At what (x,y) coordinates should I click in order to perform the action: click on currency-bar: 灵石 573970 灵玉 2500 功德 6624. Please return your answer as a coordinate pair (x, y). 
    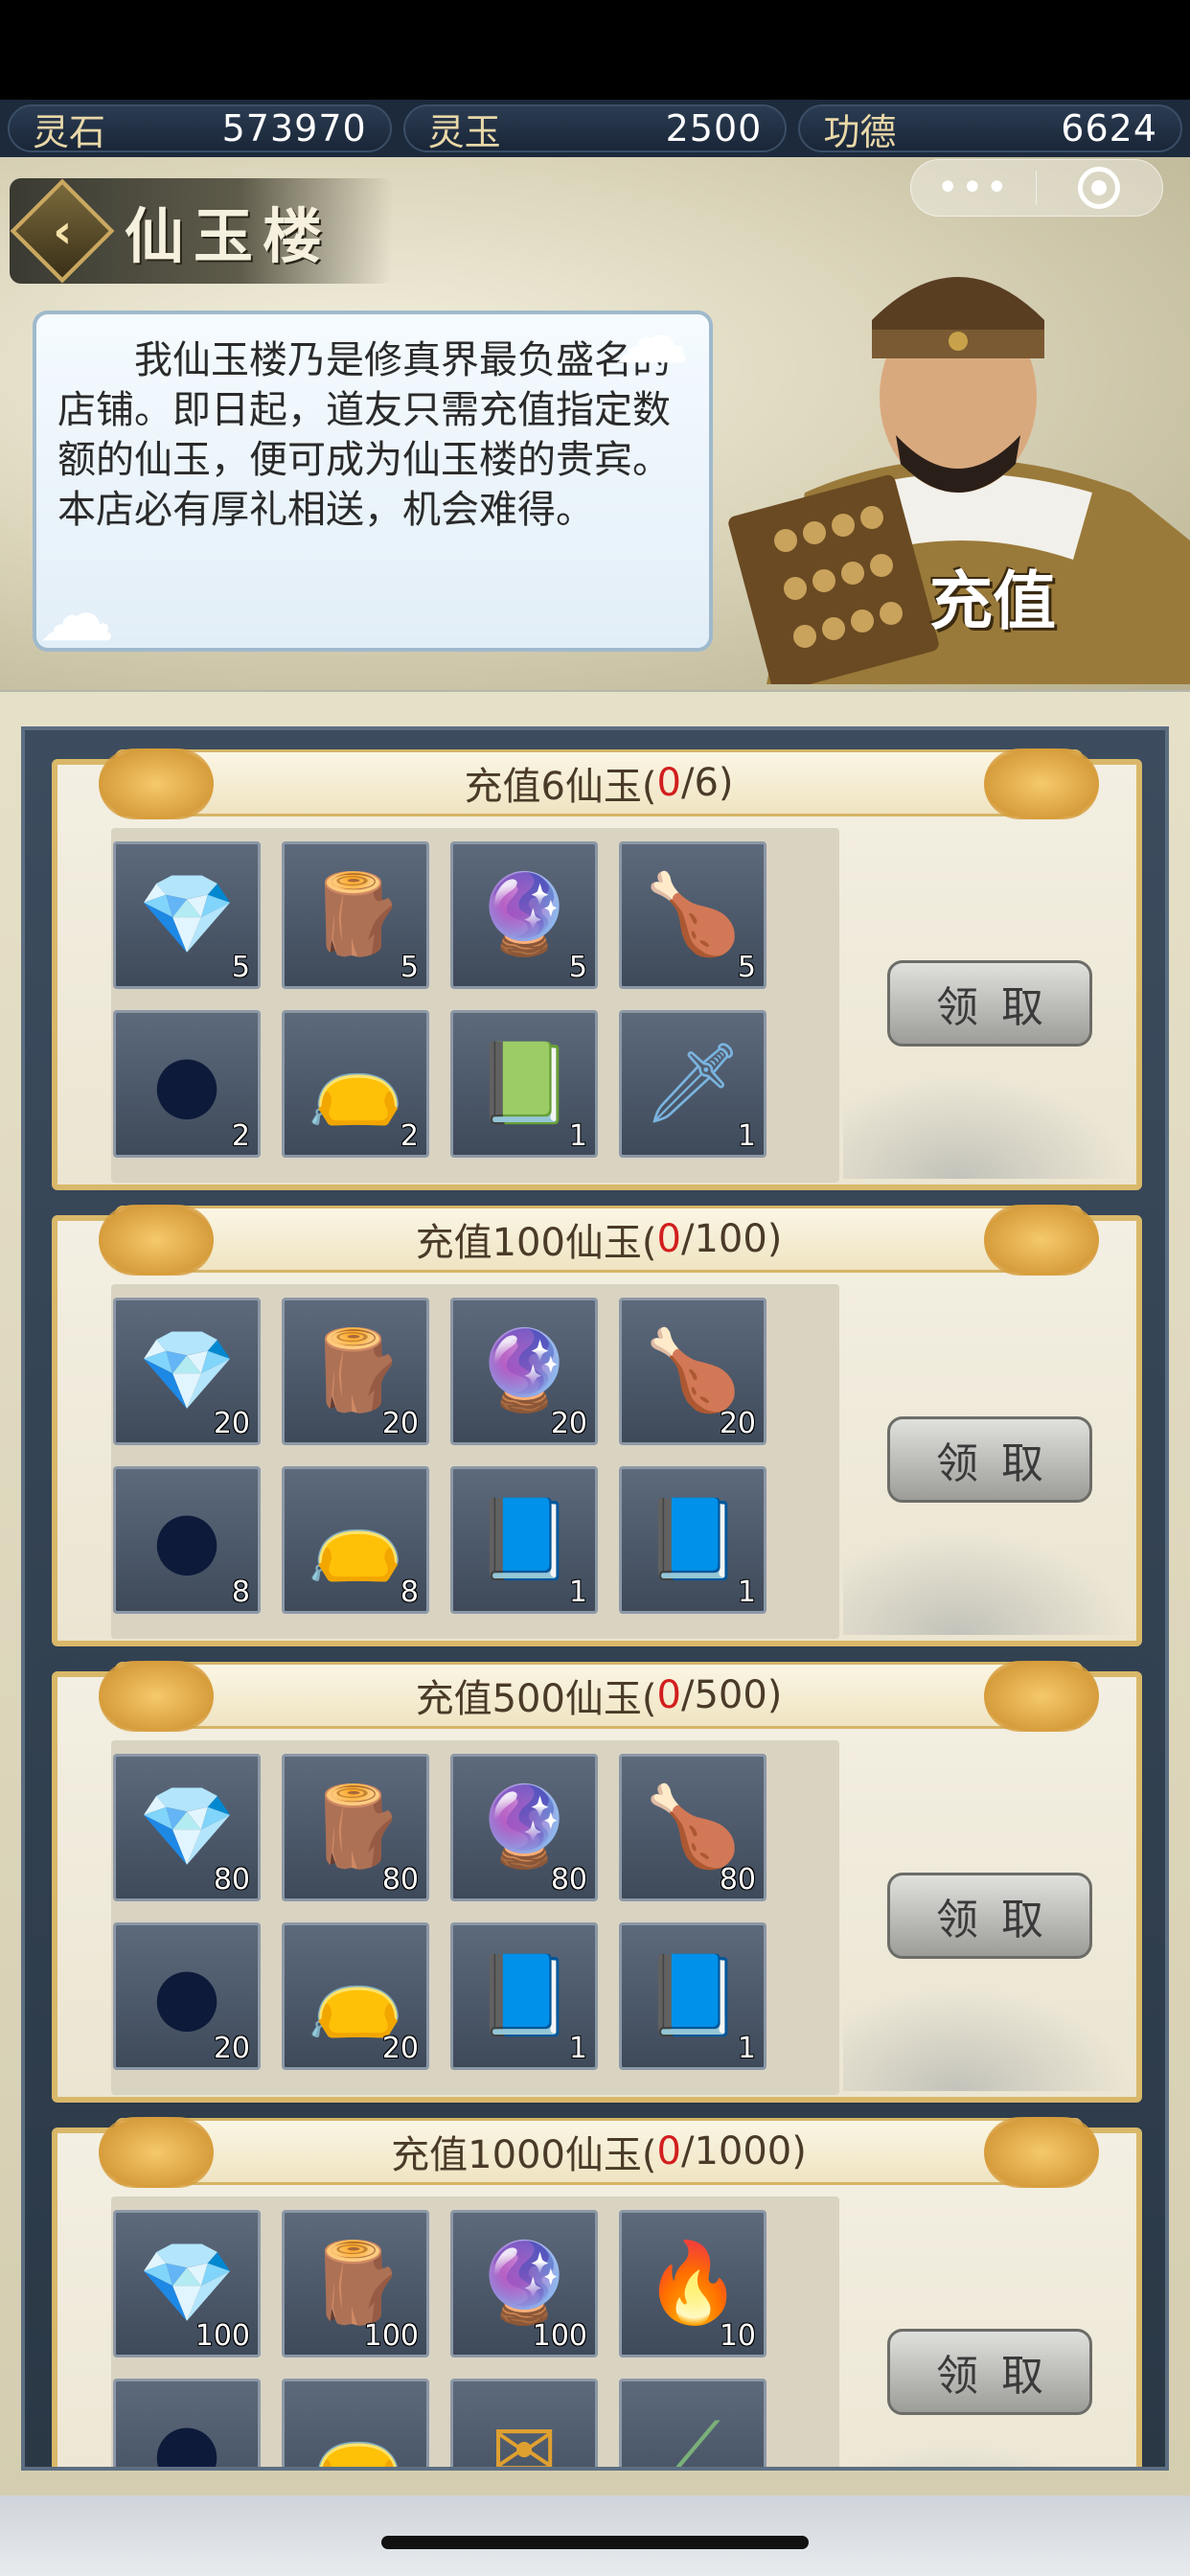
    Looking at the image, I should click on (595, 128).